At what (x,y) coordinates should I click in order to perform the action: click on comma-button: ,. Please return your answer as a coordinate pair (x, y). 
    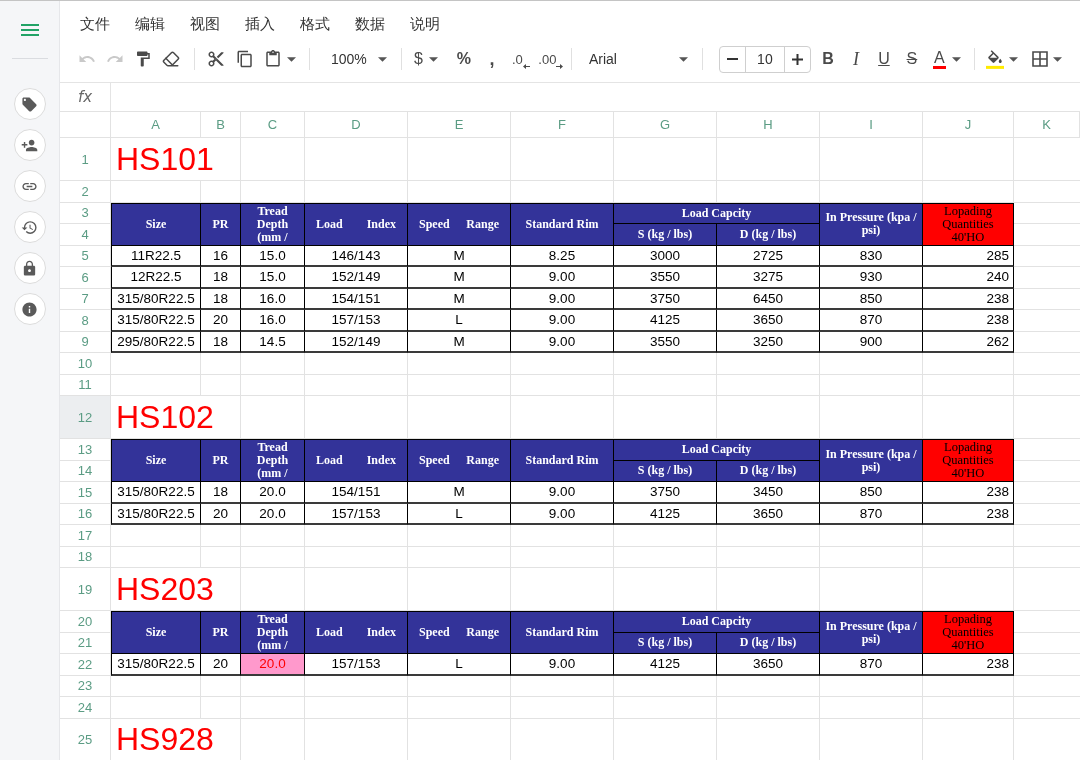
    Looking at the image, I should click on (491, 59).